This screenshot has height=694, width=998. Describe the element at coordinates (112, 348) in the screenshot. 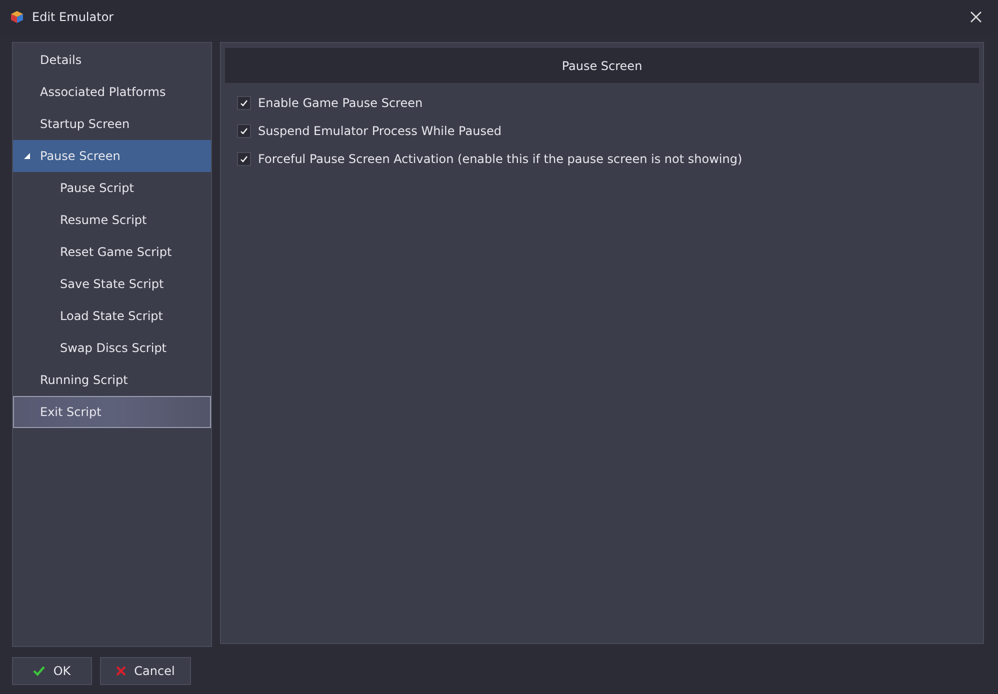

I see `sidebar-item: Swap Discs Script` at that location.